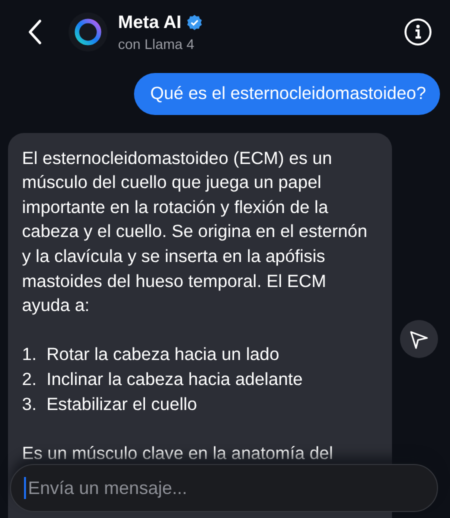  I want to click on message-text: Es un músculo clave en la anatomía del, so click(178, 453).